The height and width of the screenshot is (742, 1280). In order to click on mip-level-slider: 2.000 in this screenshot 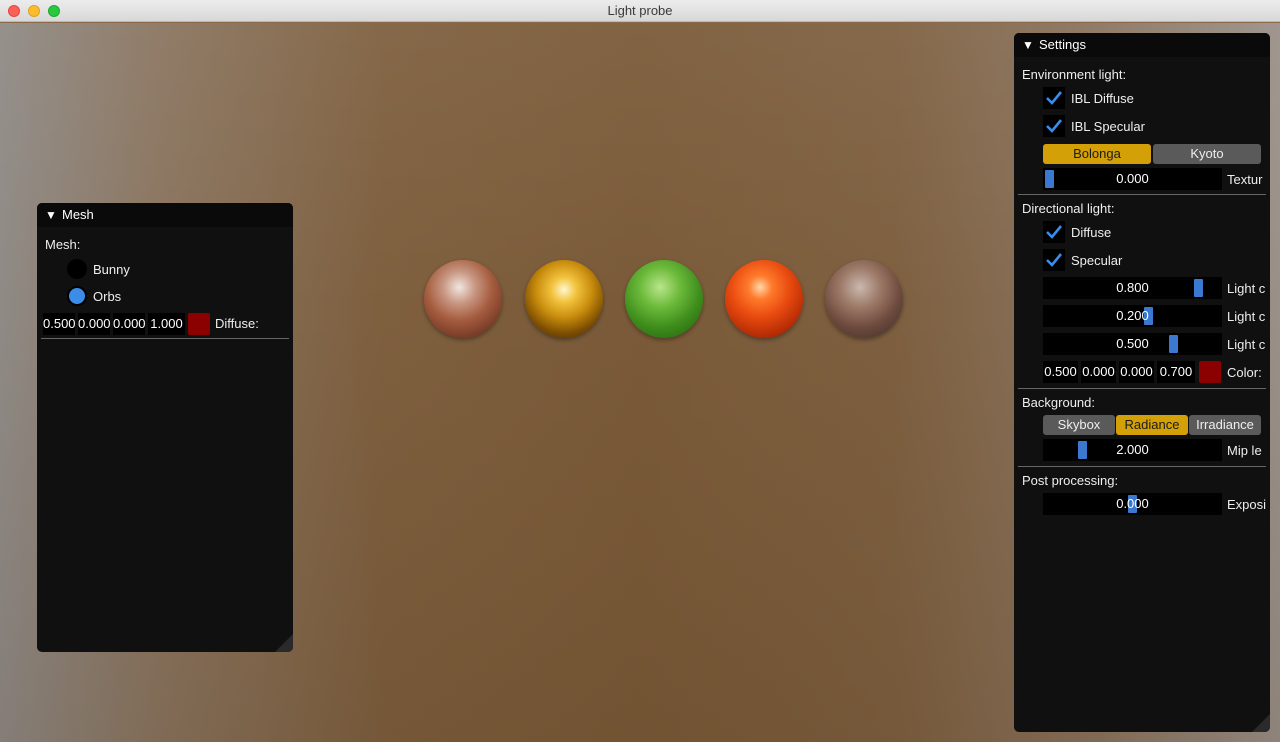, I will do `click(1132, 450)`.